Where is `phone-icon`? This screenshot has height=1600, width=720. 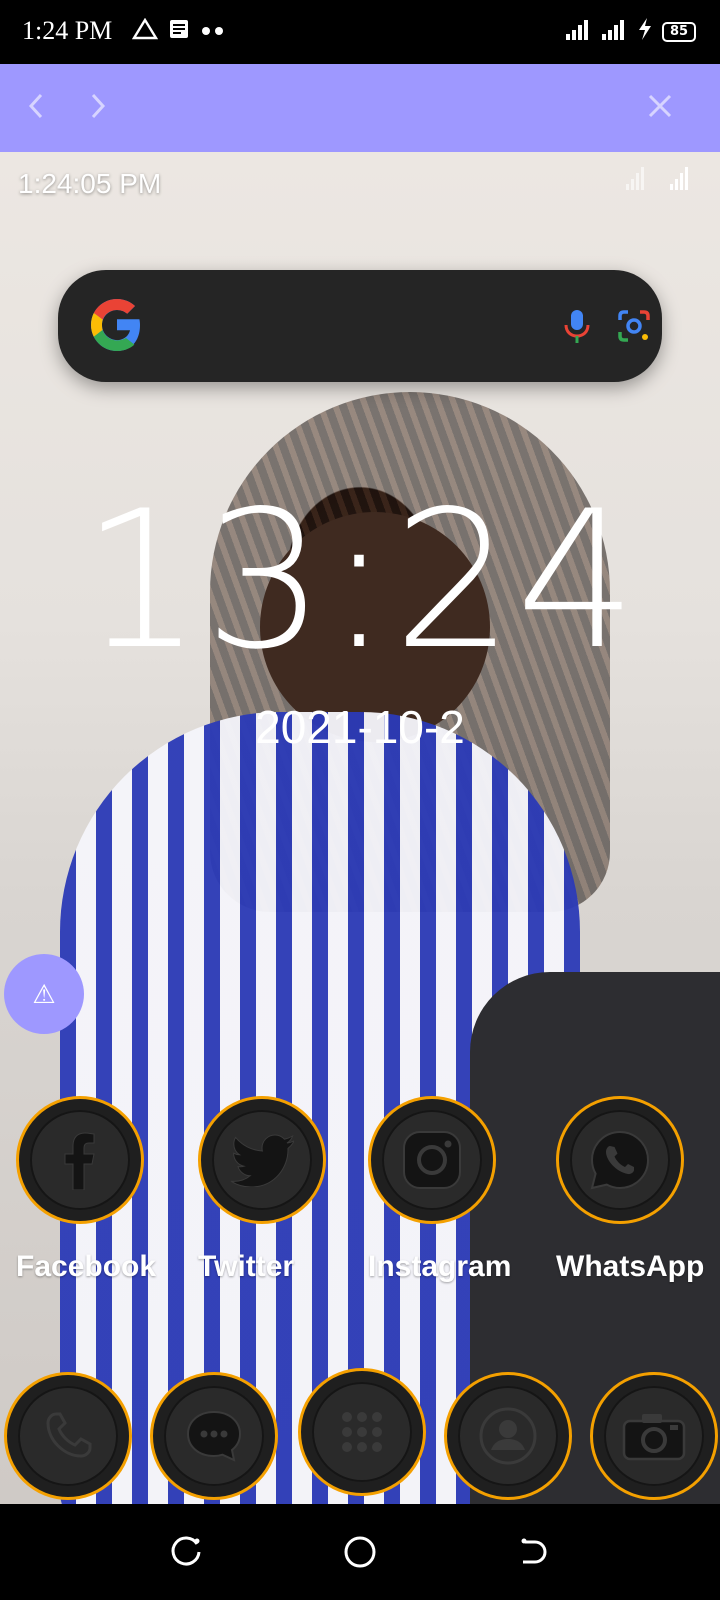 phone-icon is located at coordinates (68, 1436).